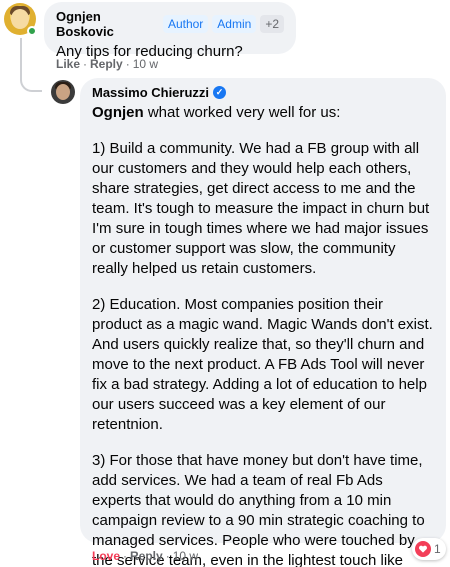  What do you see at coordinates (150, 92) in the screenshot?
I see `reply-author-name: Massimo Chieruzzi` at bounding box center [150, 92].